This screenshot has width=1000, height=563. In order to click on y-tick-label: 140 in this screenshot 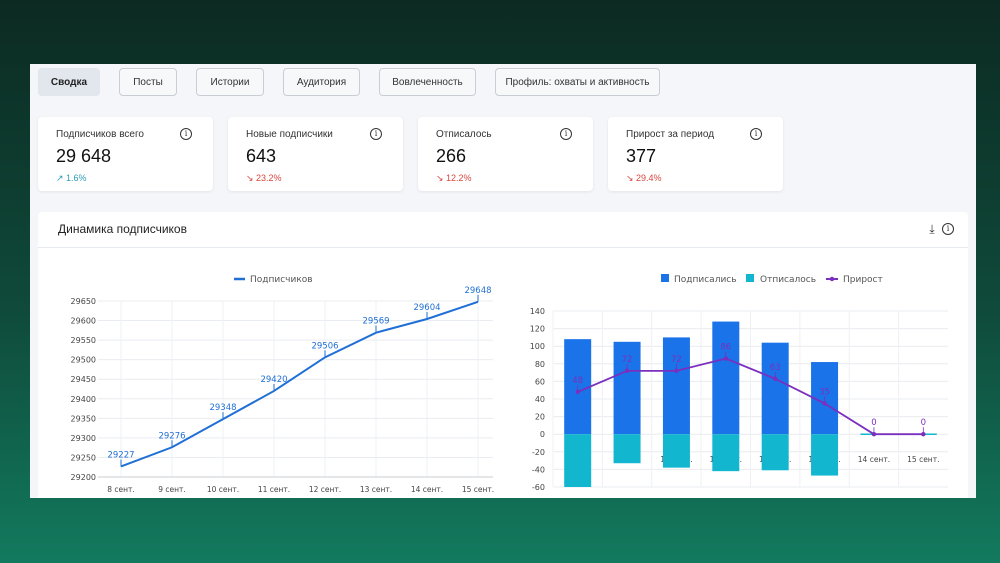, I will do `click(537, 311)`.